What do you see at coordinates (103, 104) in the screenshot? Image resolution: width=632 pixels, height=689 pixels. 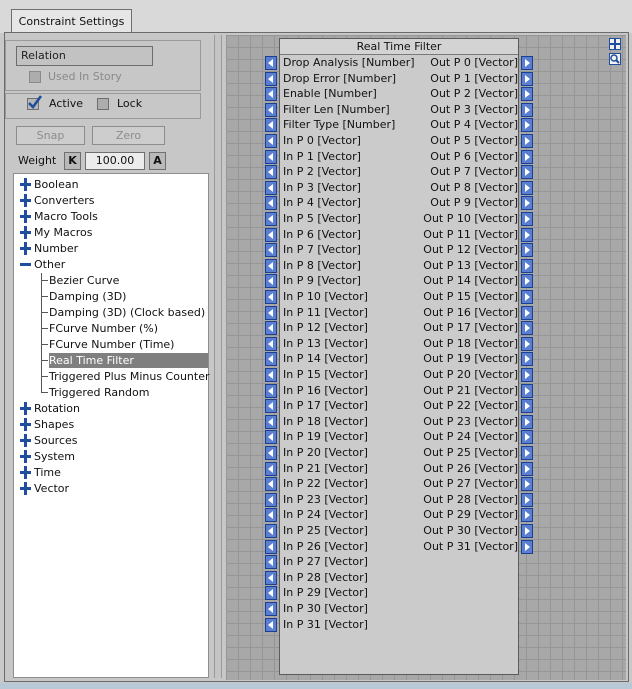 I see `lock-checkbox` at bounding box center [103, 104].